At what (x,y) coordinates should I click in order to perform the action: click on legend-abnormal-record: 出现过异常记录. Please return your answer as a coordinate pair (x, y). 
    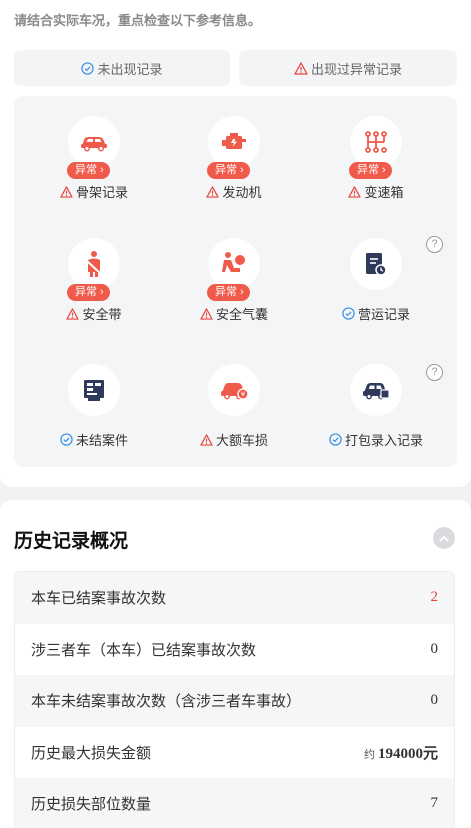
    Looking at the image, I should click on (348, 68).